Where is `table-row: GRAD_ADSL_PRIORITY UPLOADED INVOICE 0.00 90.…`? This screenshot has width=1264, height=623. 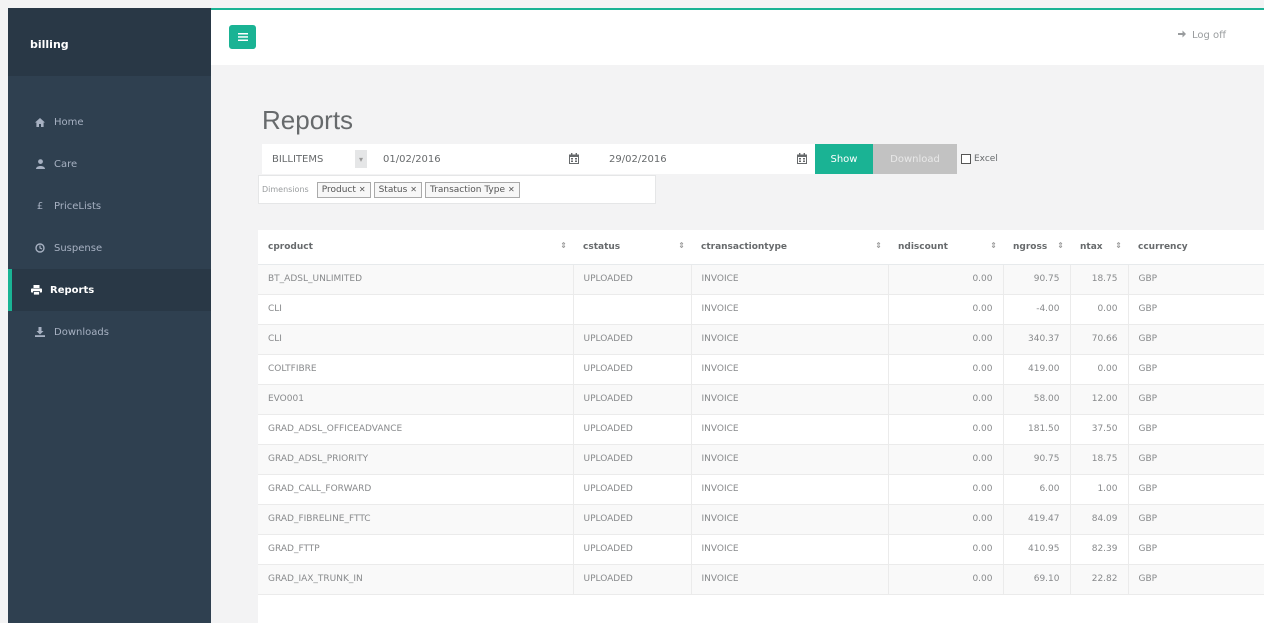
table-row: GRAD_ADSL_PRIORITY UPLOADED INVOICE 0.00 90.… is located at coordinates (761, 459).